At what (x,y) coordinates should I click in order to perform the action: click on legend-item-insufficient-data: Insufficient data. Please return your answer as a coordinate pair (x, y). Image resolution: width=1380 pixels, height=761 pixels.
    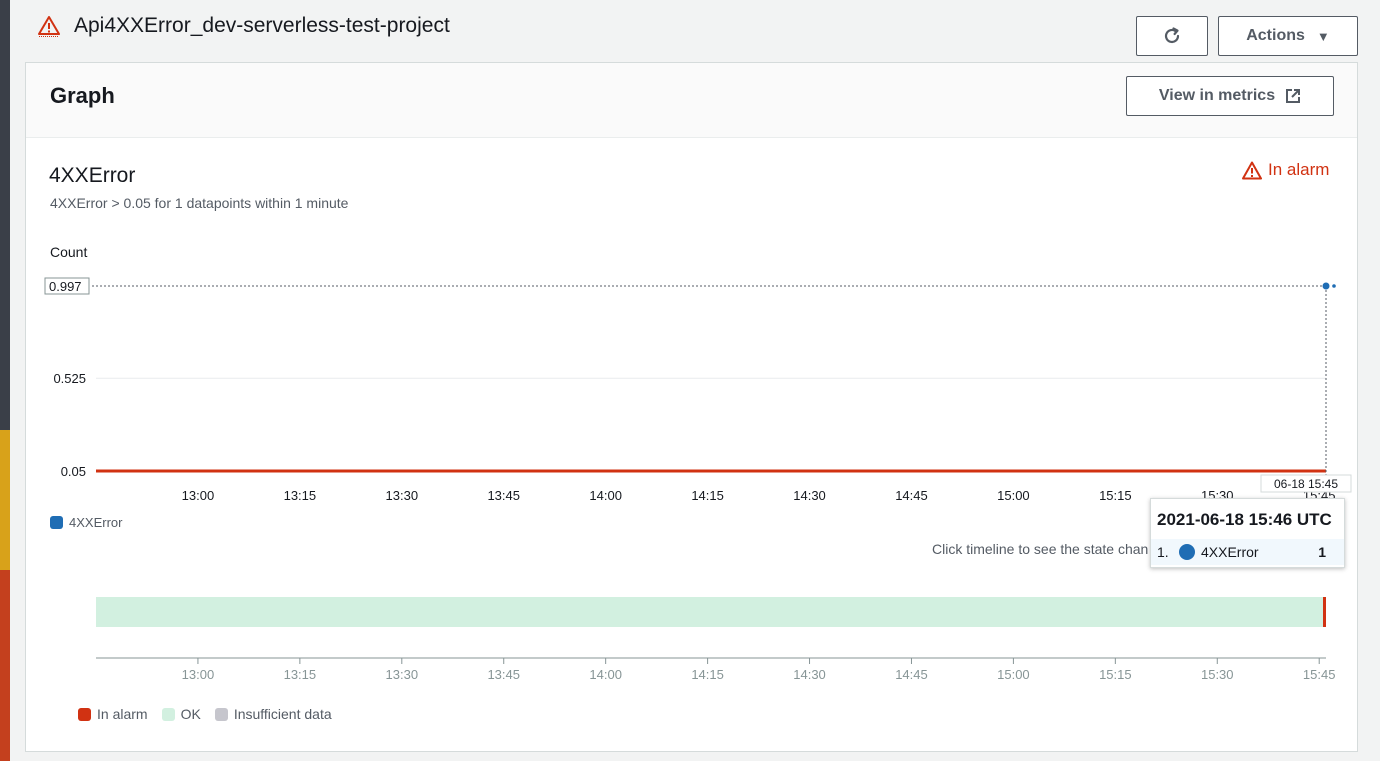
    Looking at the image, I should click on (273, 714).